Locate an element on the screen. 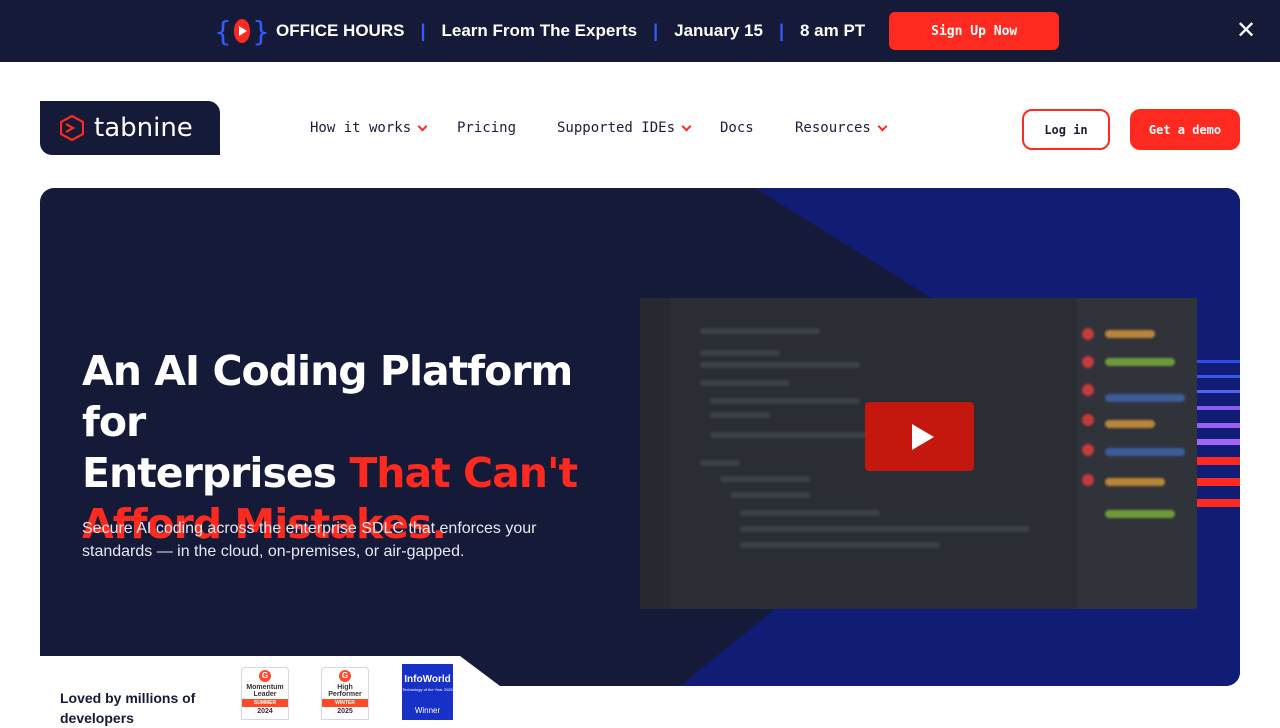 The image size is (1280, 728). nav-docs: Docs is located at coordinates (737, 128).